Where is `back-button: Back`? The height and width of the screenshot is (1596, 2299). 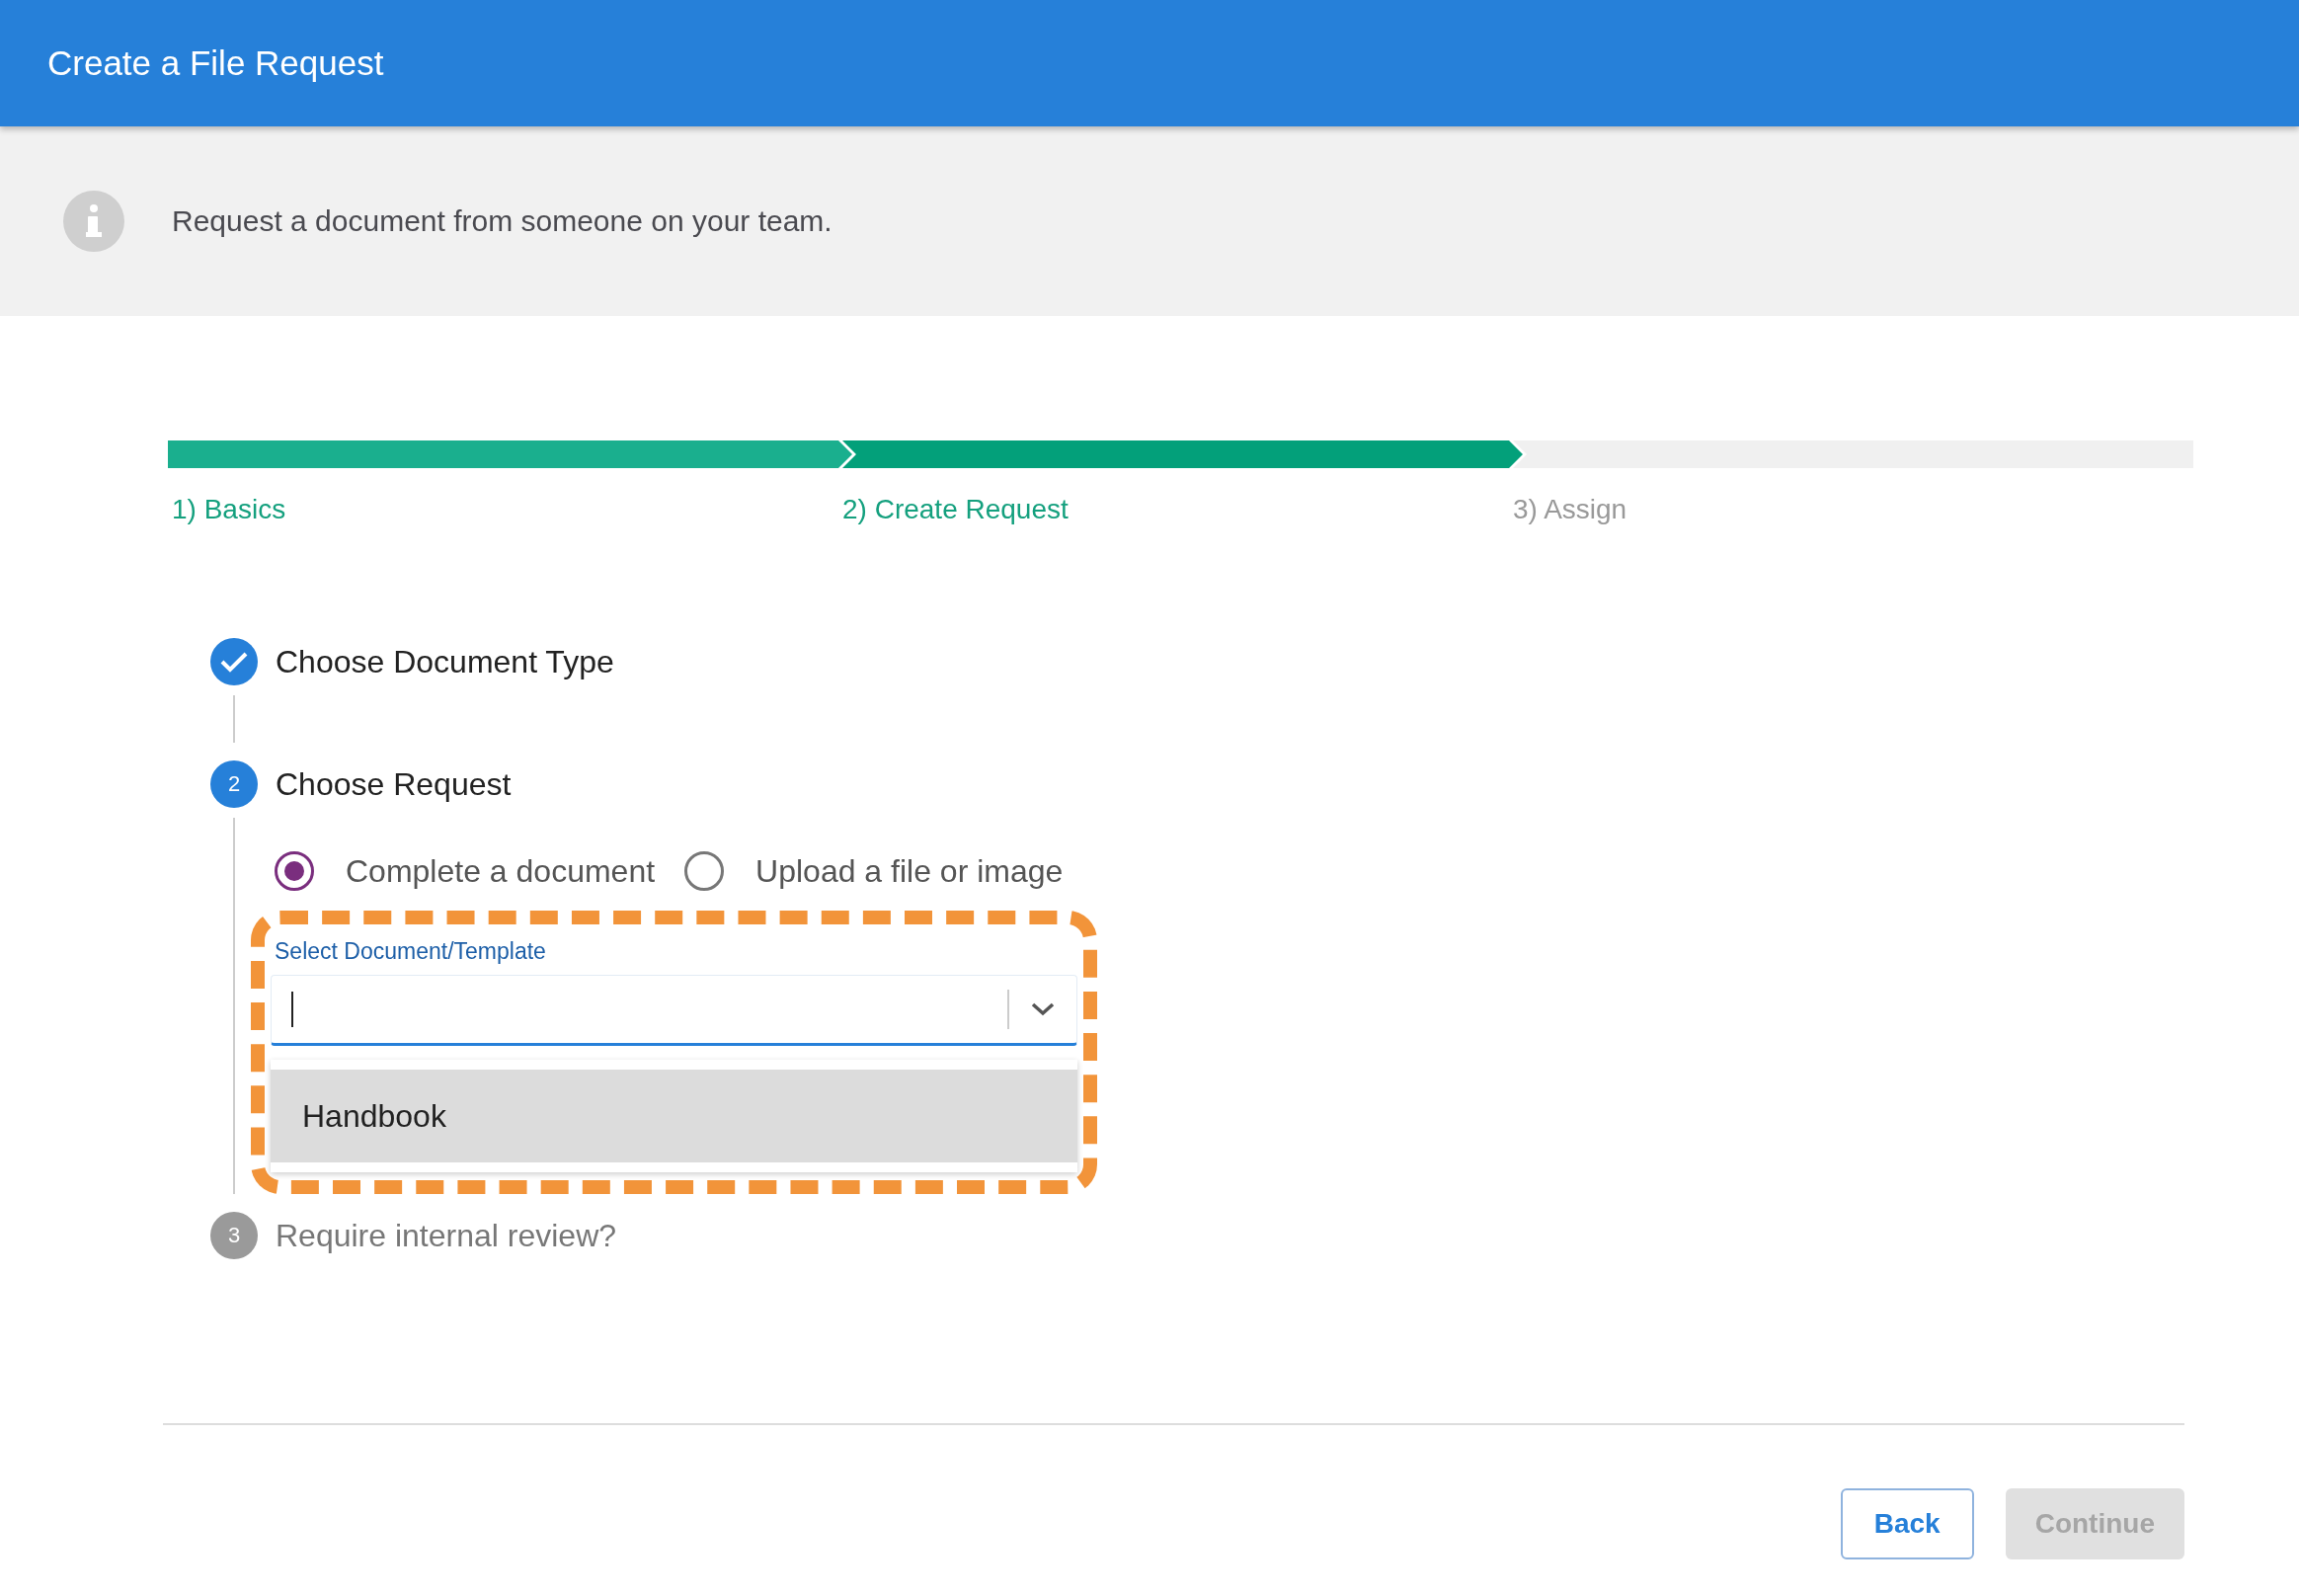 back-button: Back is located at coordinates (1907, 1523).